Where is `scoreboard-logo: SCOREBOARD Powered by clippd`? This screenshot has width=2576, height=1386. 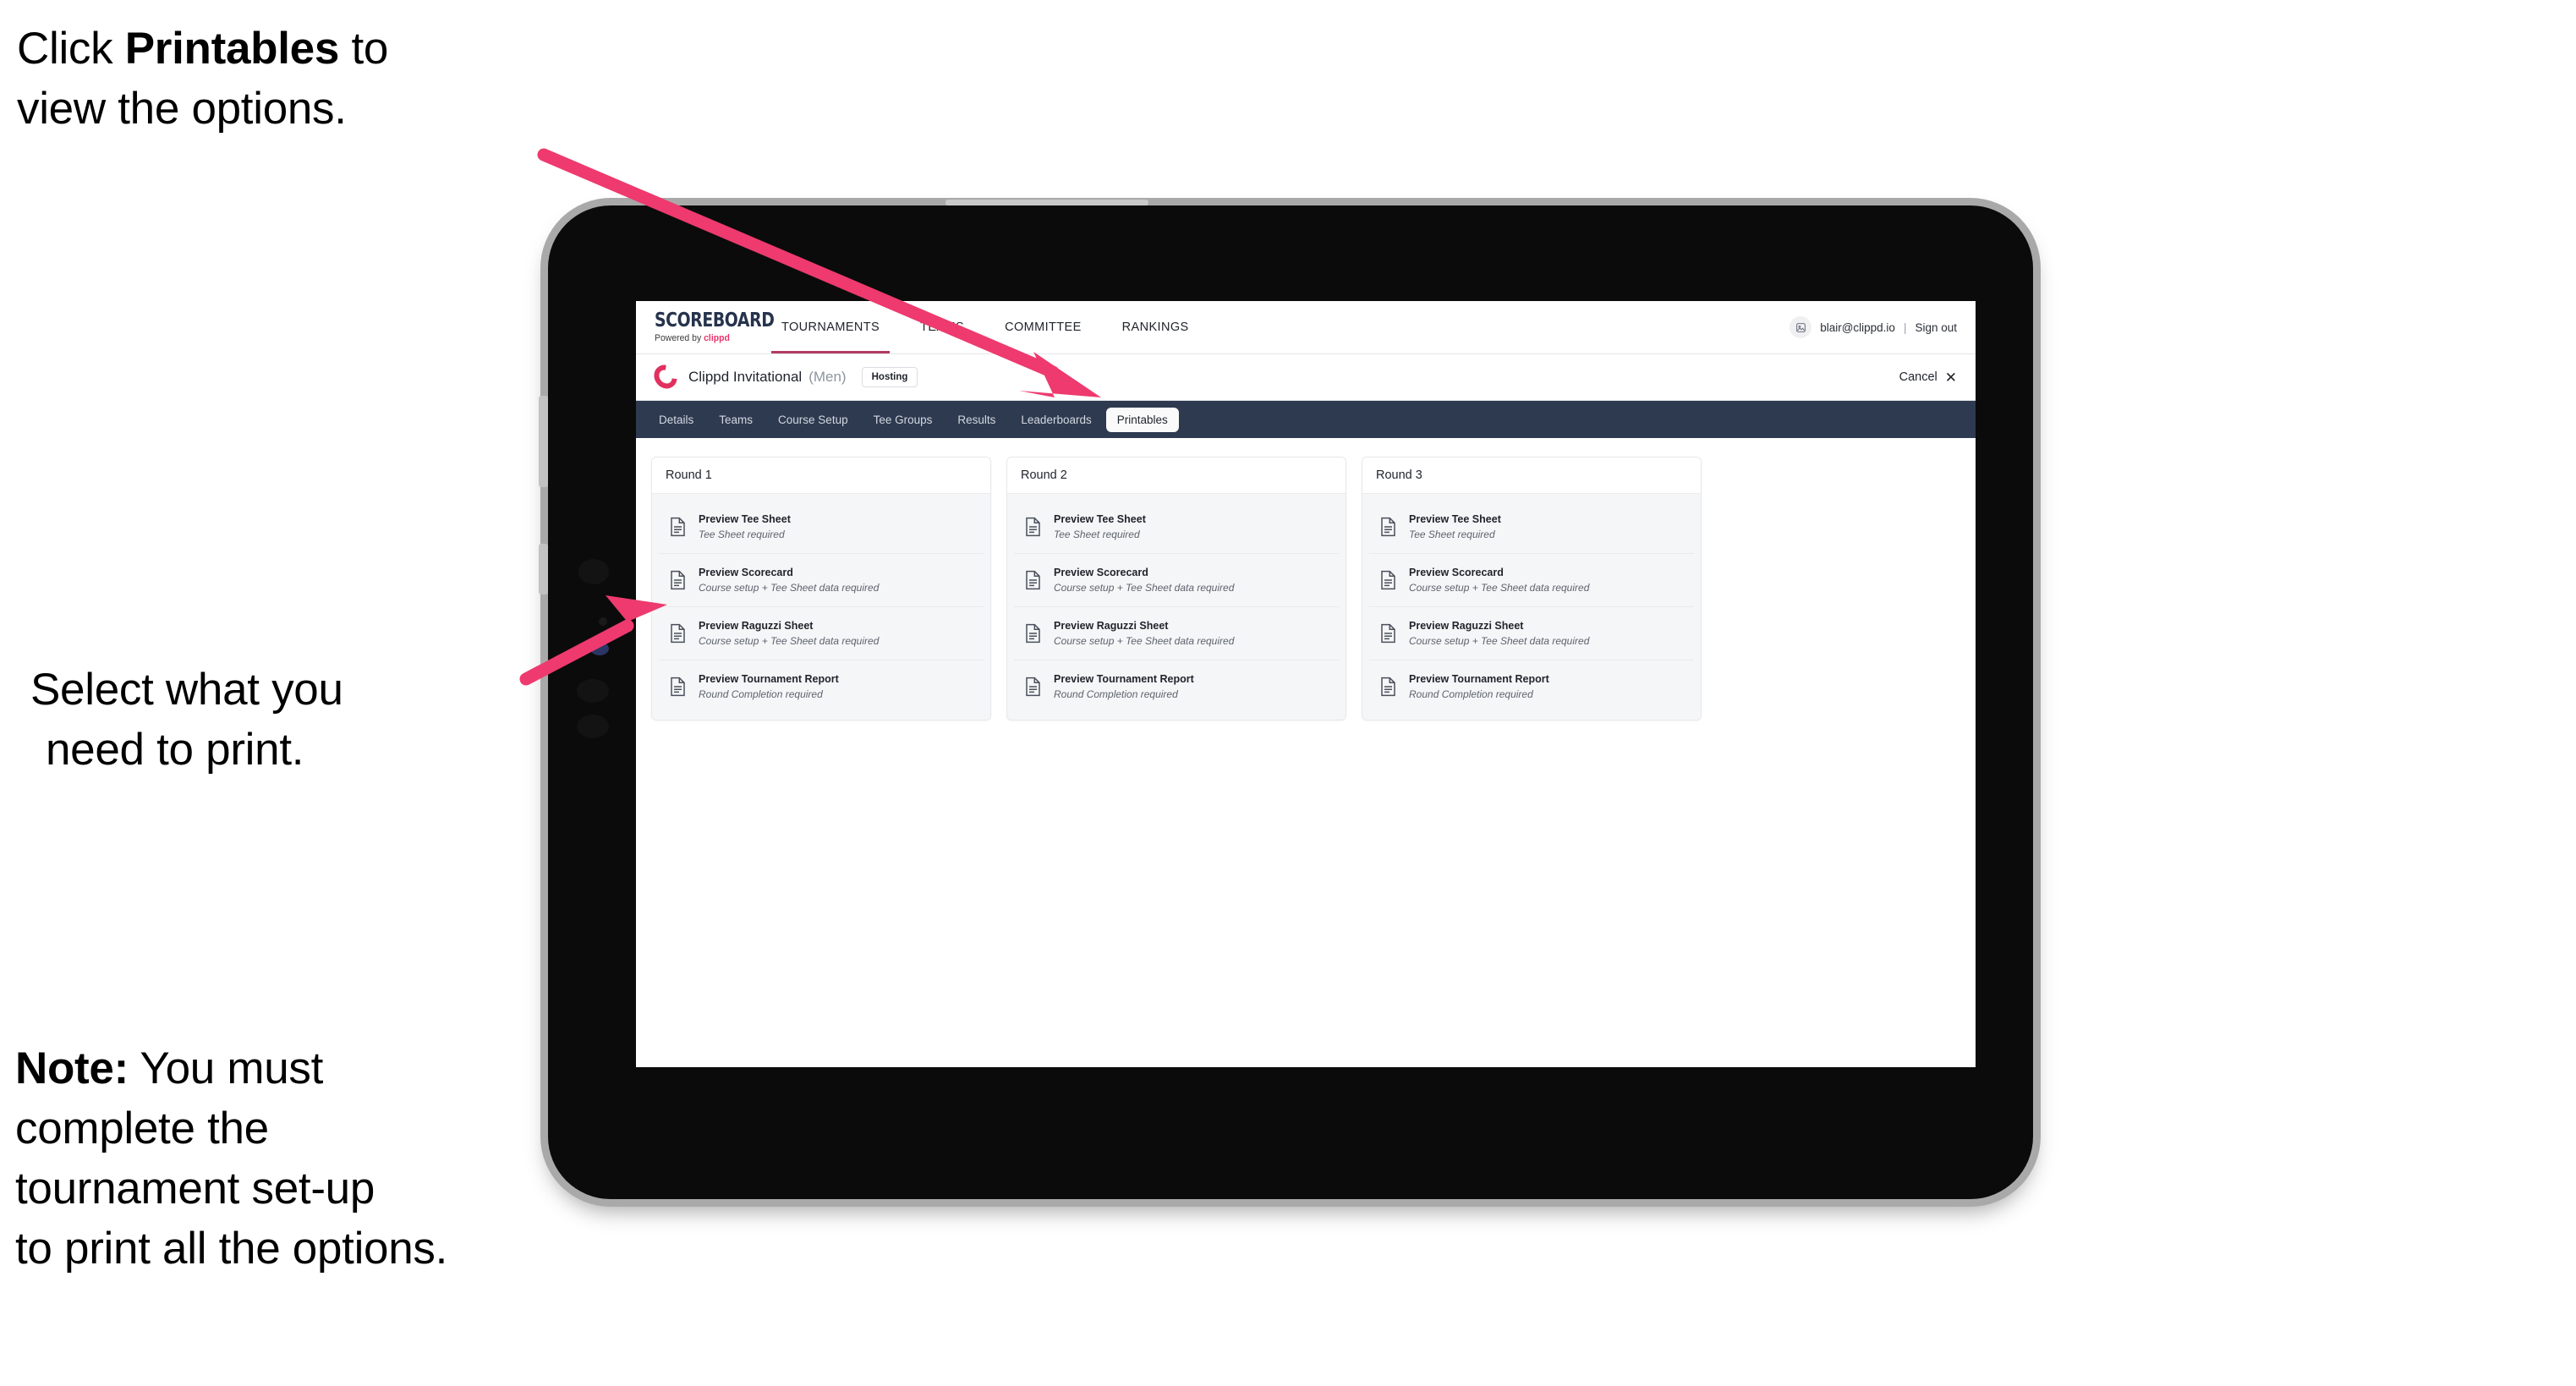 scoreboard-logo: SCOREBOARD Powered by clippd is located at coordinates (705, 327).